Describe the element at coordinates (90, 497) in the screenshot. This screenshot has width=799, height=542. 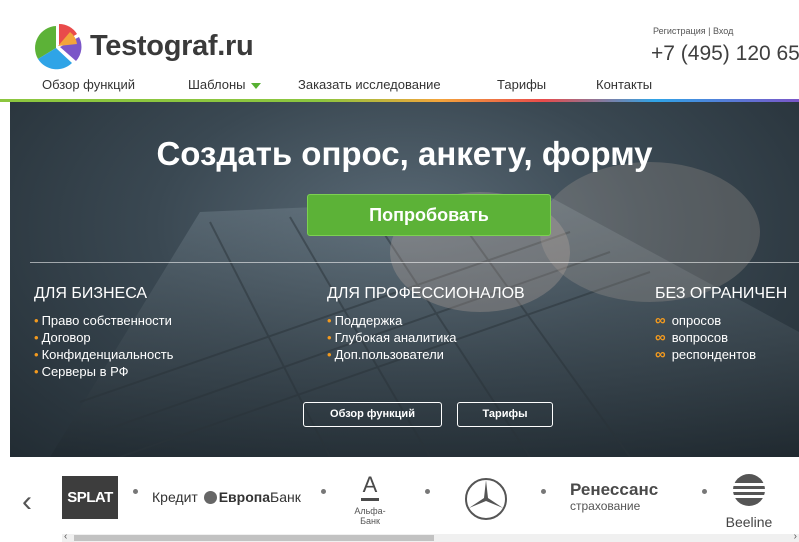
I see `client-logo-splat: SPLAT` at that location.